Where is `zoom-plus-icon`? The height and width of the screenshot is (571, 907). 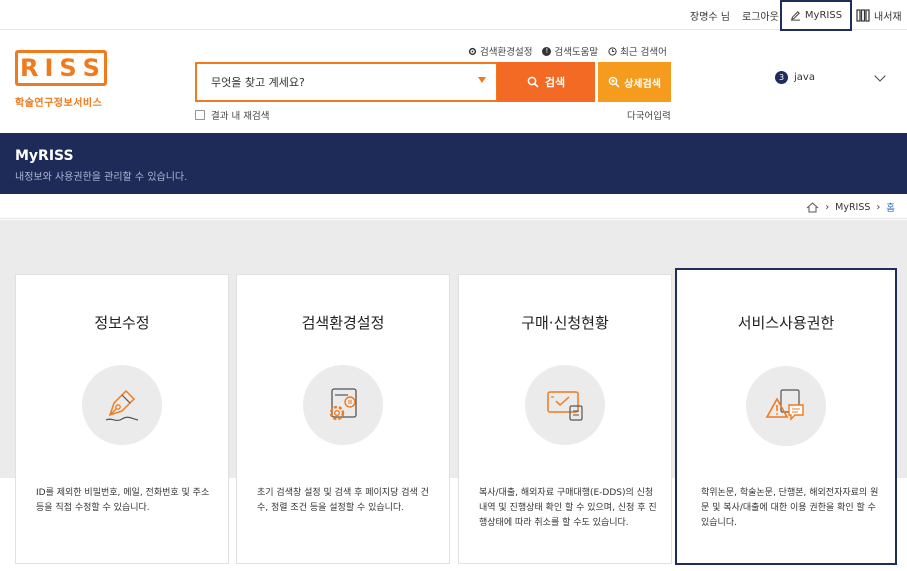 zoom-plus-icon is located at coordinates (614, 82).